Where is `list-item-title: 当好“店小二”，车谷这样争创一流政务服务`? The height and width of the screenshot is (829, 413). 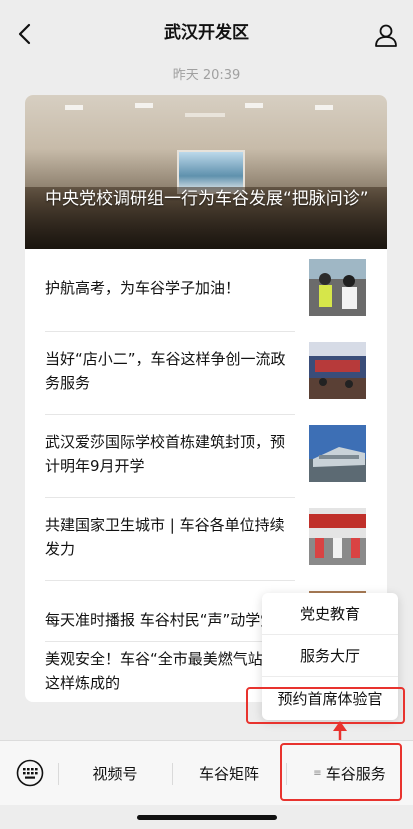
list-item-title: 当好“店小二”，车谷这样争创一流政务服务 is located at coordinates (165, 370).